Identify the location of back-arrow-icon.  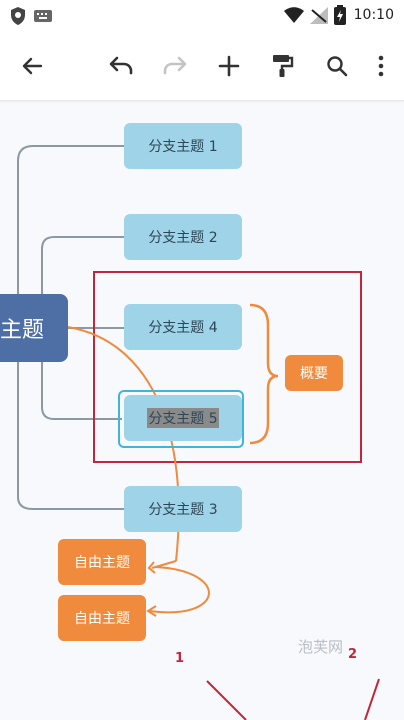
(32, 66).